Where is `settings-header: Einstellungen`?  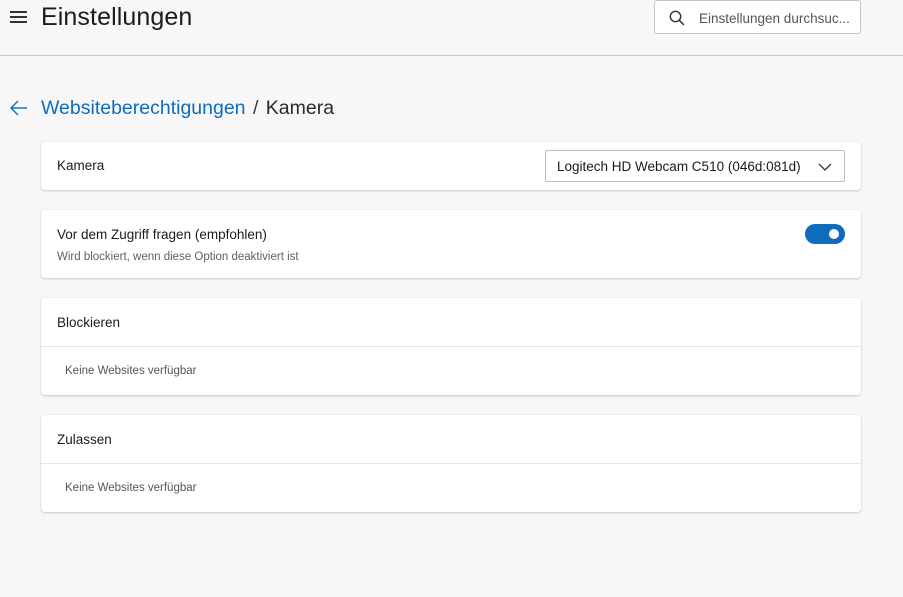
settings-header: Einstellungen is located at coordinates (451, 28).